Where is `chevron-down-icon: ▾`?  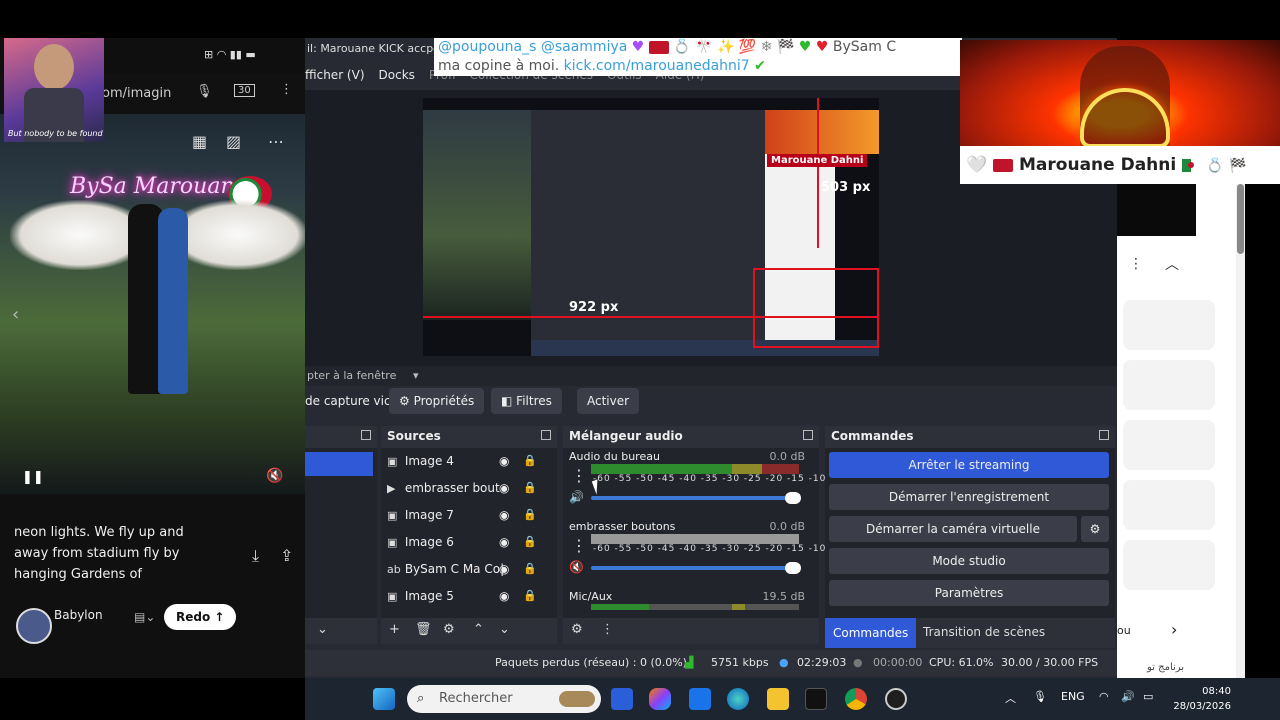 chevron-down-icon: ▾ is located at coordinates (416, 376).